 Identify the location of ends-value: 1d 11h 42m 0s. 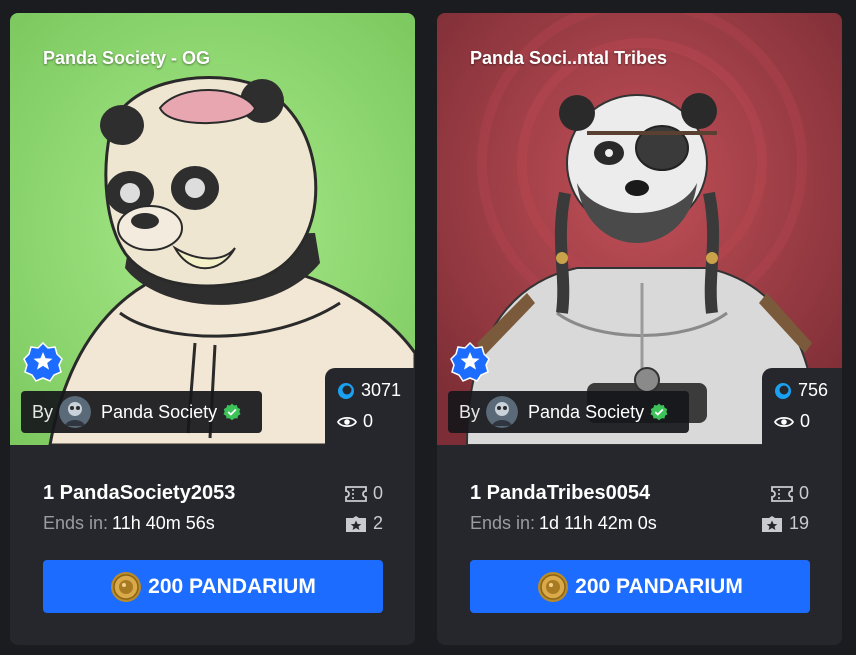
(598, 523).